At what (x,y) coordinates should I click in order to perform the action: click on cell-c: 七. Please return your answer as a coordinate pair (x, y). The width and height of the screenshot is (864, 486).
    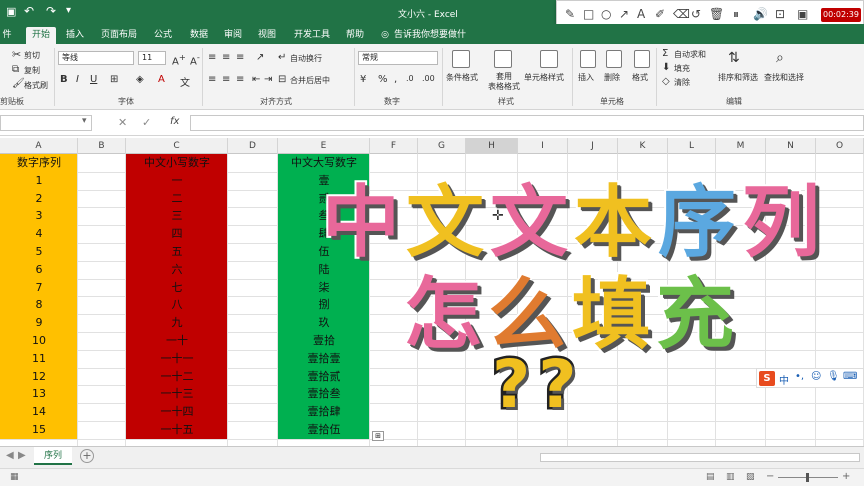
    Looking at the image, I should click on (177, 288).